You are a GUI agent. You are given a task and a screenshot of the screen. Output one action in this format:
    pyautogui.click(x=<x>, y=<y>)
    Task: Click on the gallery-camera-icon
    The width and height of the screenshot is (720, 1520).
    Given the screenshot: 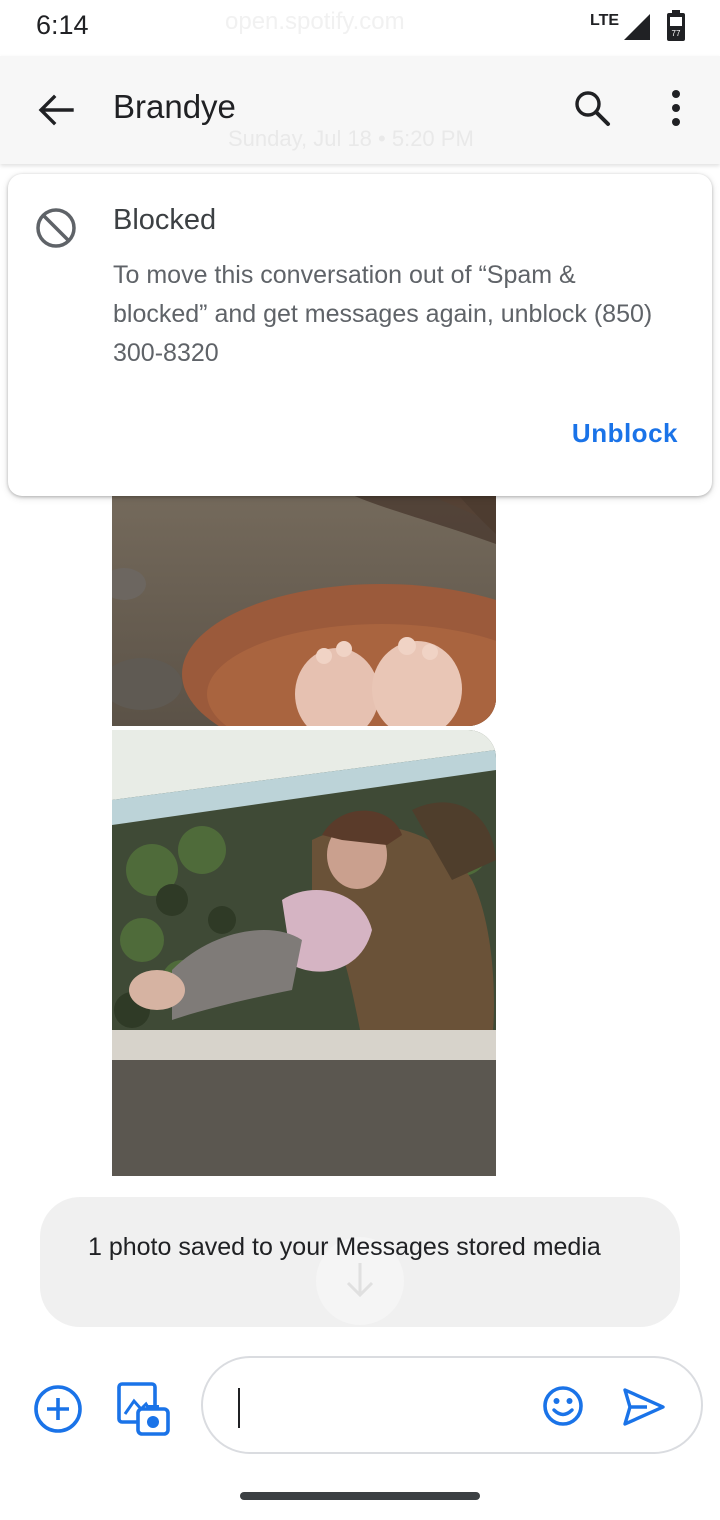 What is the action you would take?
    pyautogui.click(x=143, y=1409)
    